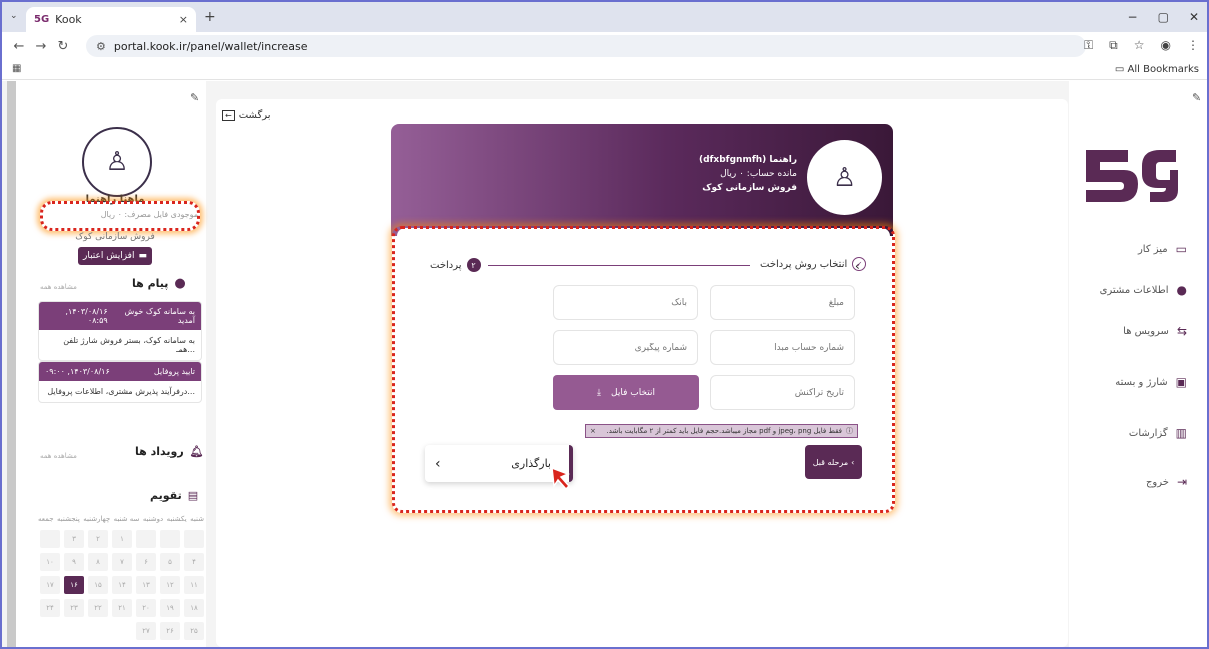 The width and height of the screenshot is (1209, 649). Describe the element at coordinates (170, 585) in the screenshot. I see `calendar-day: ۱۲` at that location.